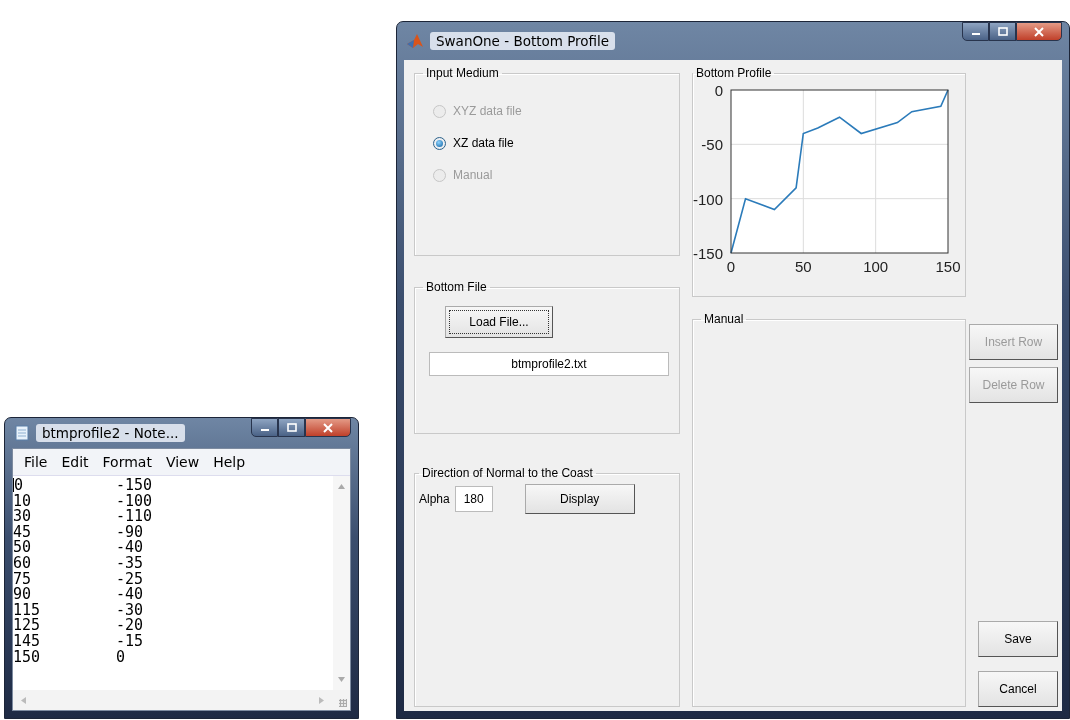 This screenshot has width=1070, height=720. What do you see at coordinates (130, 641) in the screenshot?
I see `text-line: -15` at bounding box center [130, 641].